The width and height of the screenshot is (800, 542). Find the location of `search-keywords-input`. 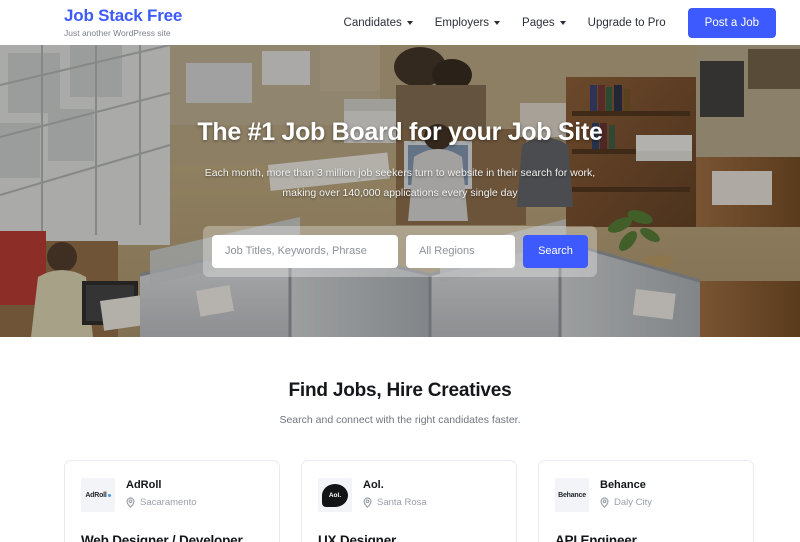

search-keywords-input is located at coordinates (305, 251).